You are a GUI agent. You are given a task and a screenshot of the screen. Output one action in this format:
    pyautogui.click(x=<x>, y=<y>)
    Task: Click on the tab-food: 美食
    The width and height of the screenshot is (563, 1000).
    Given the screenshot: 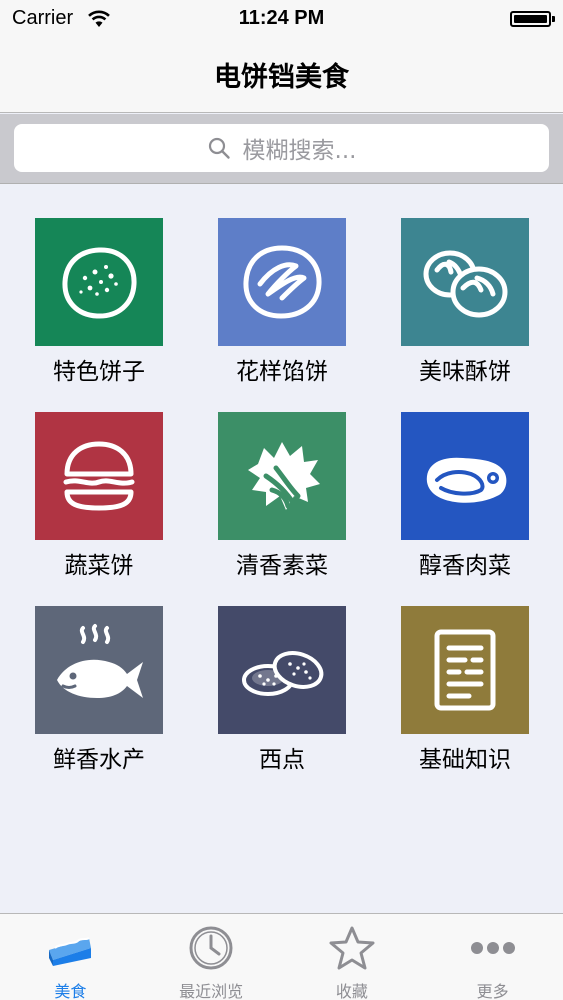 What is the action you would take?
    pyautogui.click(x=70, y=957)
    